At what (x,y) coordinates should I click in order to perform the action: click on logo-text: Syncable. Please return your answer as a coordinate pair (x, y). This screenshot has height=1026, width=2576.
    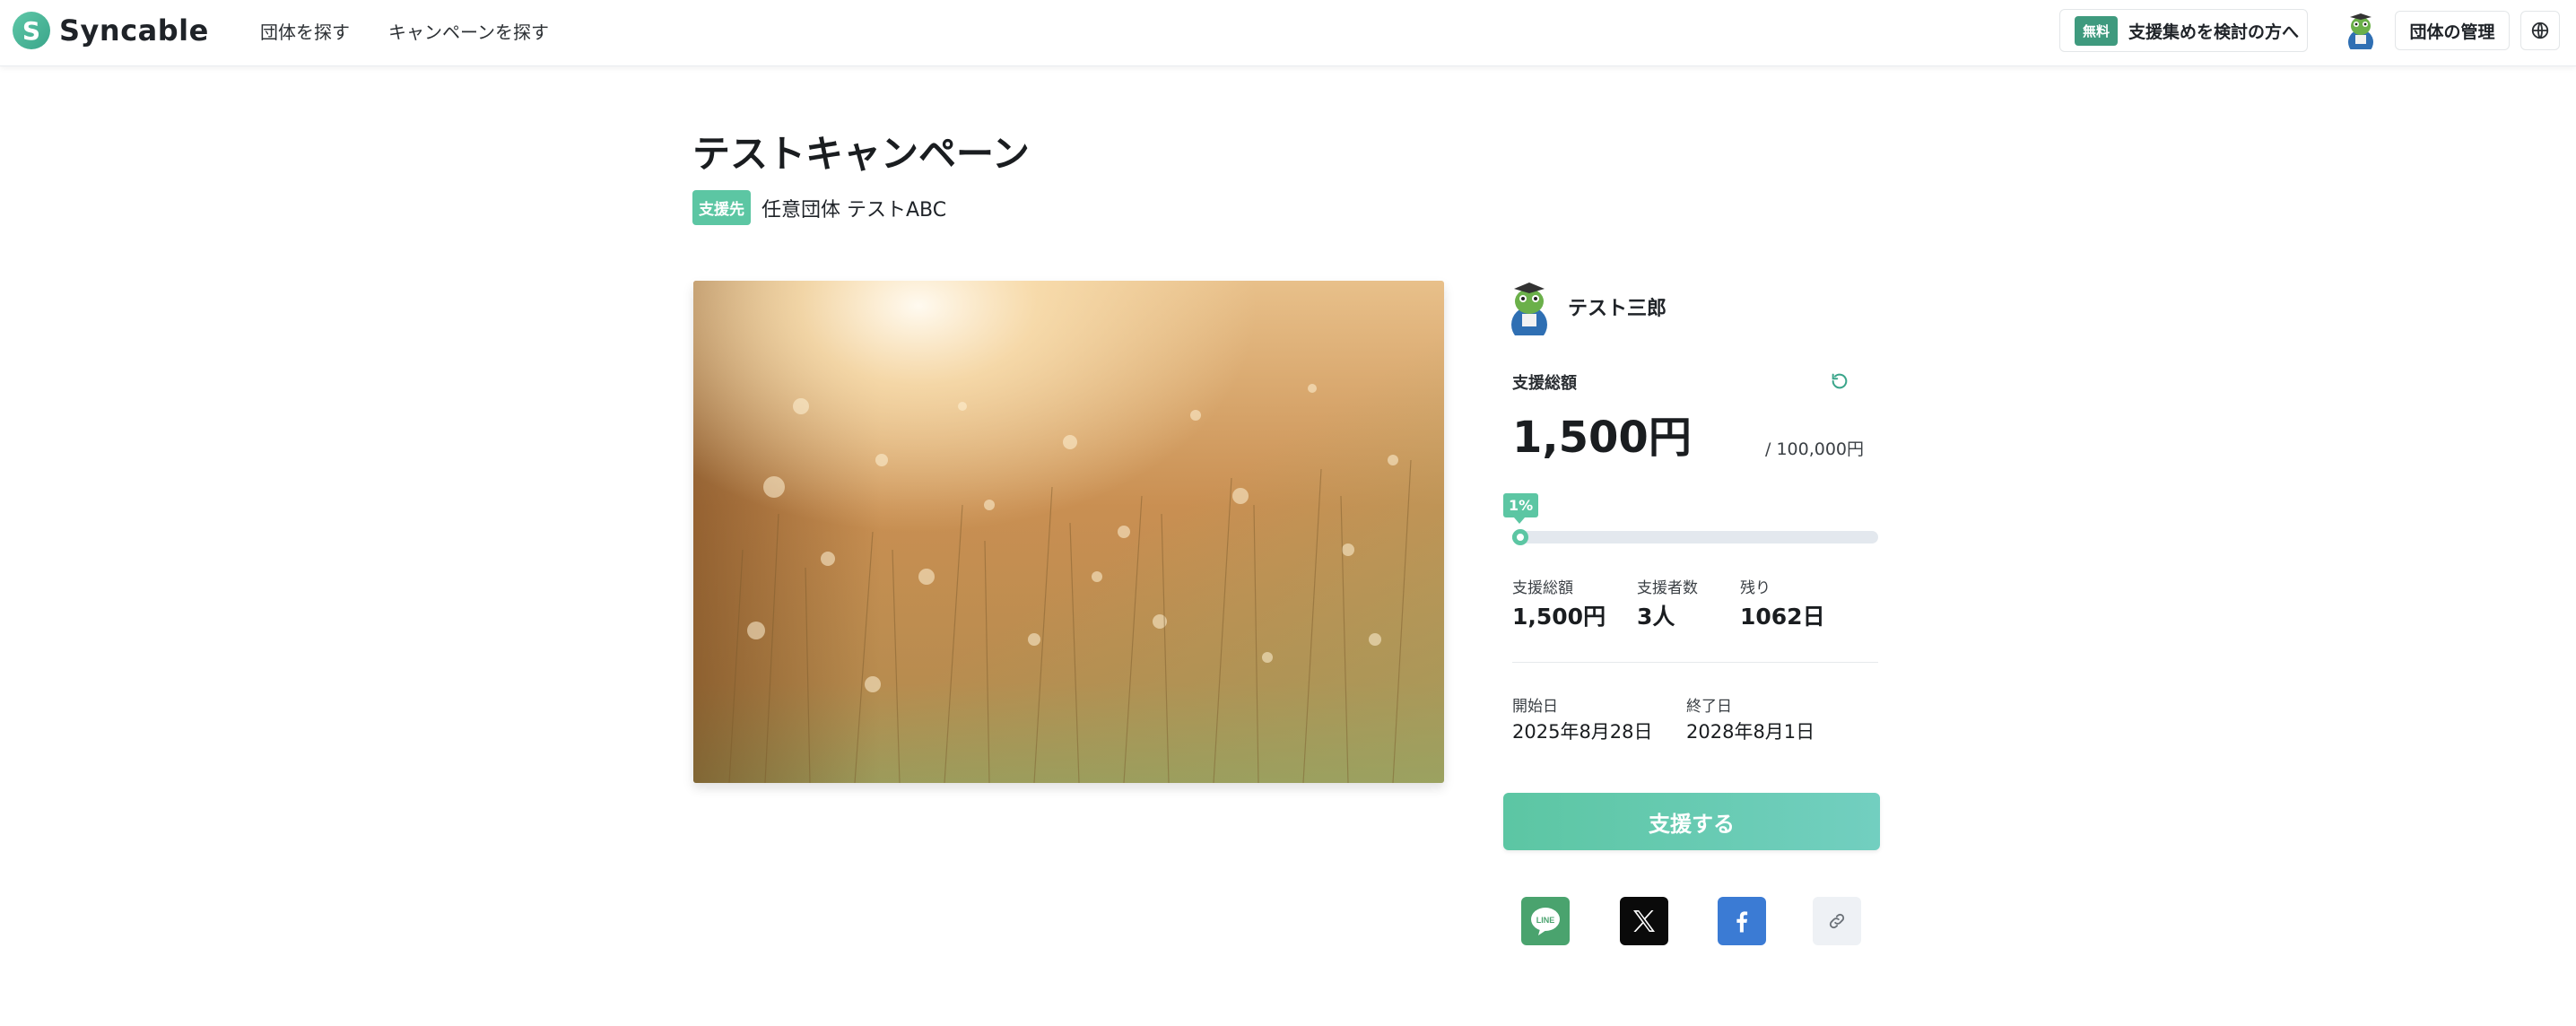
    Looking at the image, I should click on (134, 30).